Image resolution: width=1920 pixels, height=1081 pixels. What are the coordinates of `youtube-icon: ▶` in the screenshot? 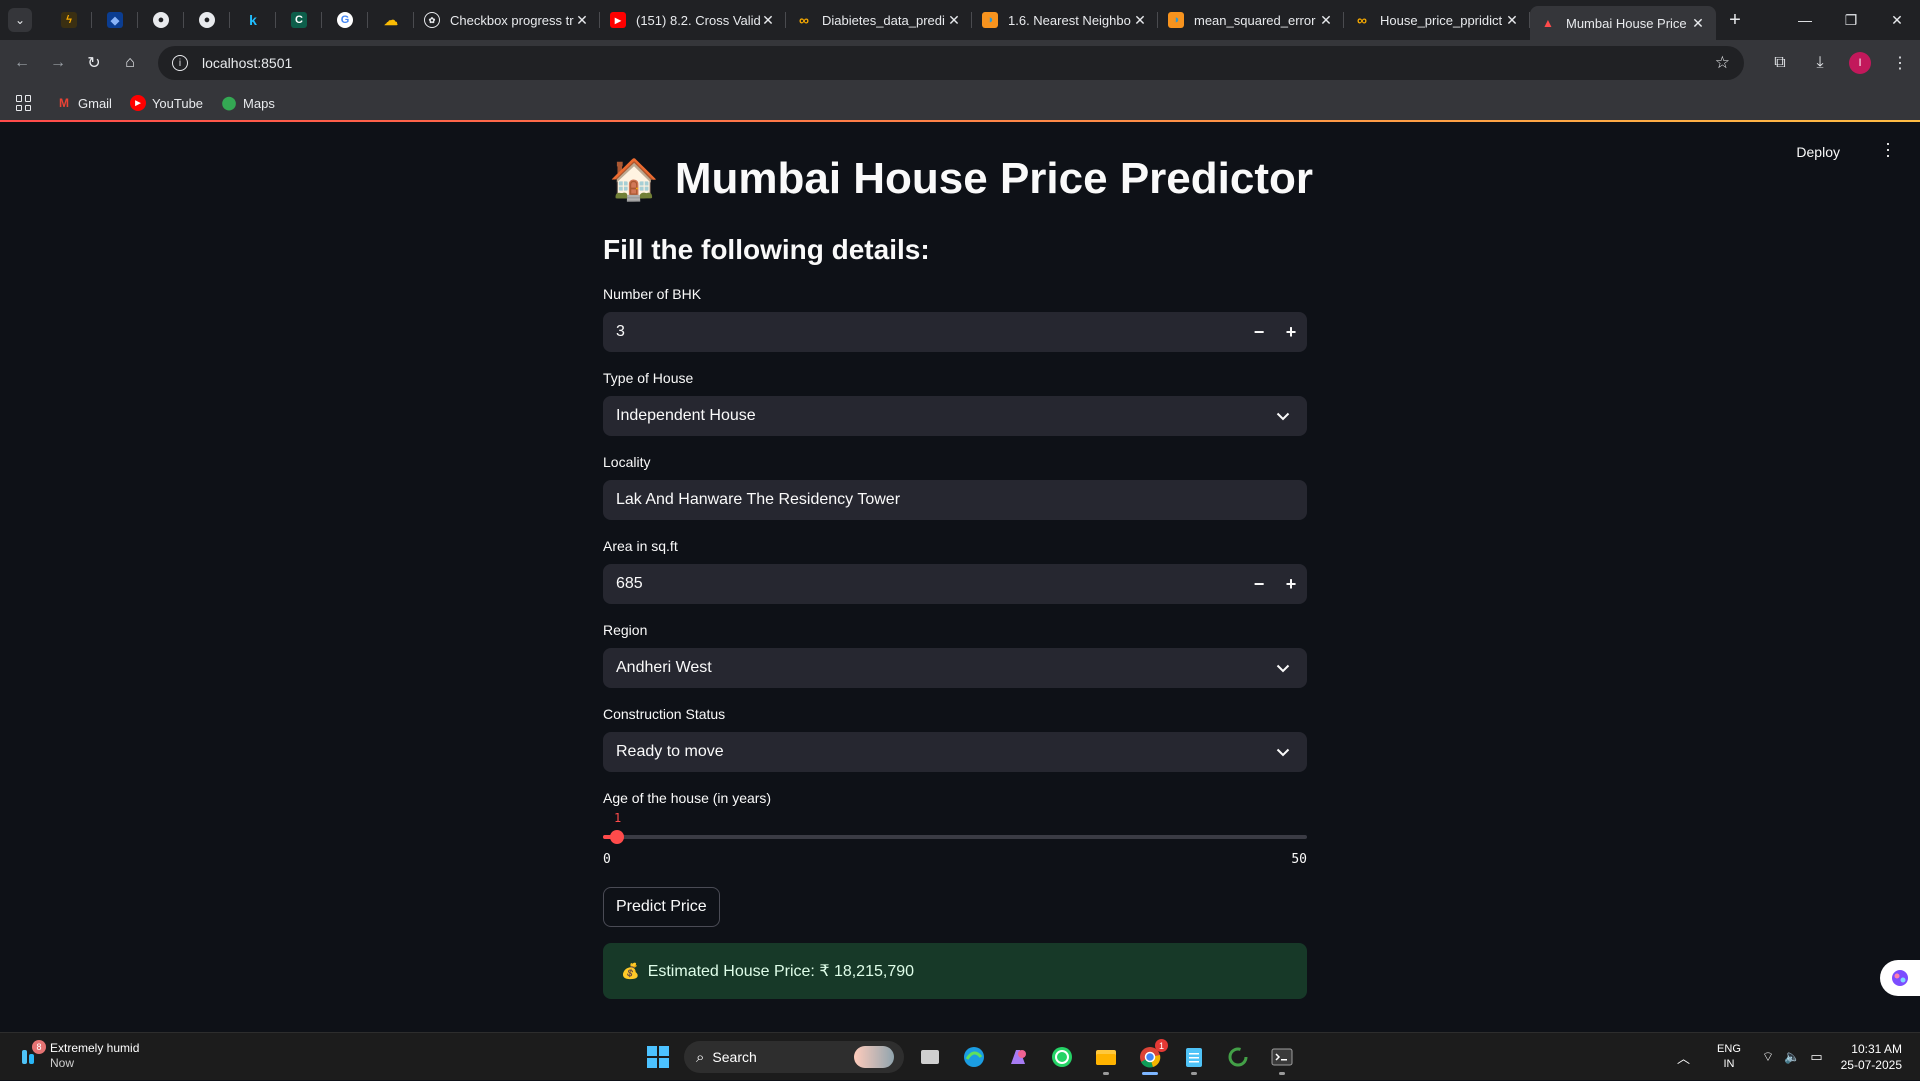 It's located at (137, 103).